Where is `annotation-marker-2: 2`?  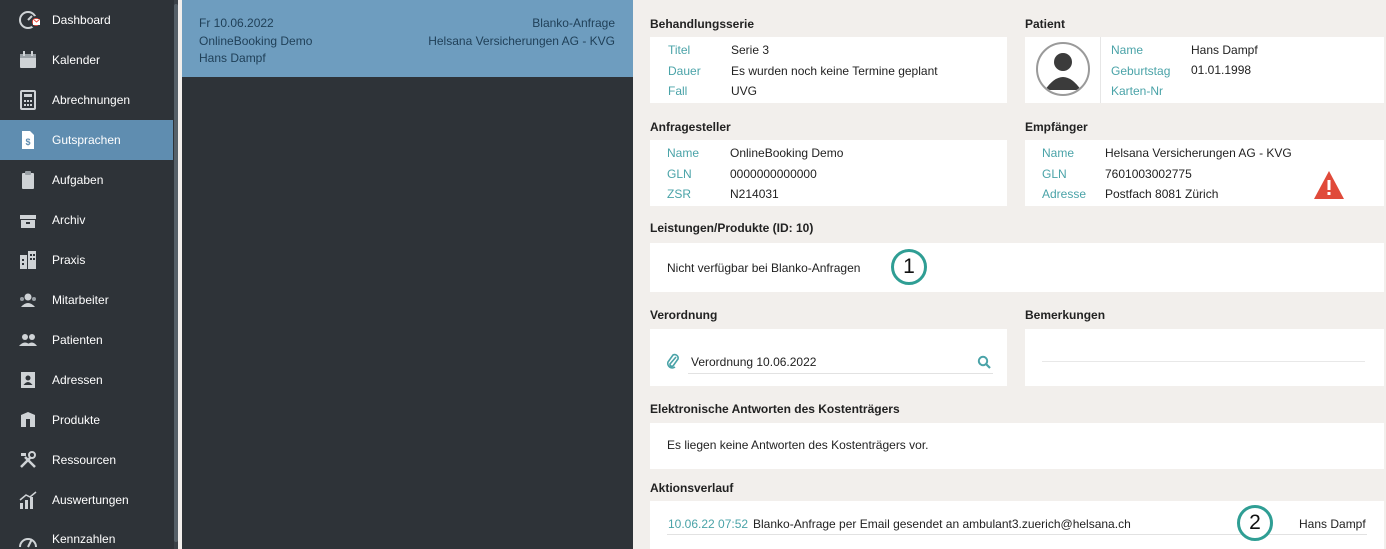
annotation-marker-2: 2 is located at coordinates (1255, 523).